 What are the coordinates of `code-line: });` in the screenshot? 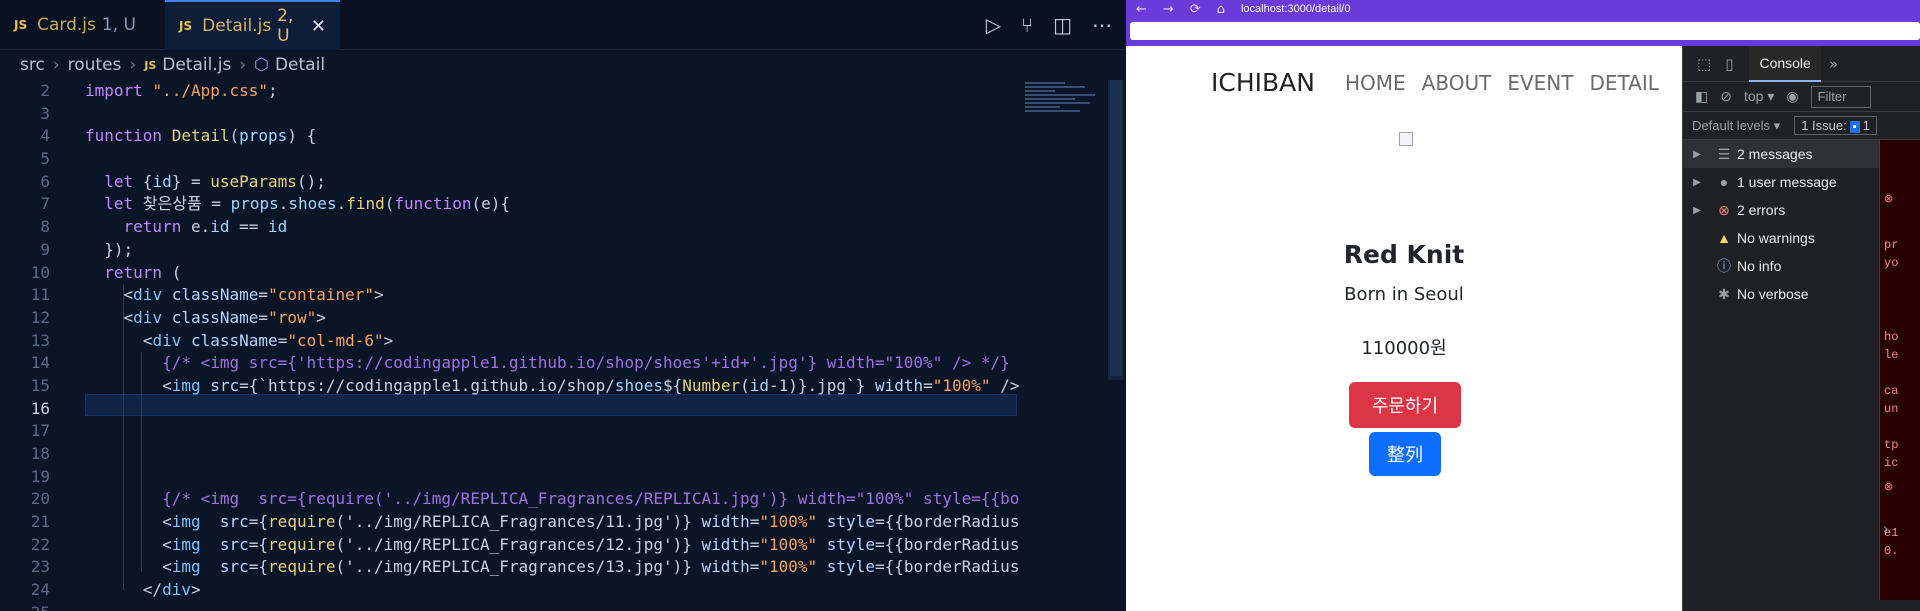 It's located at (552, 250).